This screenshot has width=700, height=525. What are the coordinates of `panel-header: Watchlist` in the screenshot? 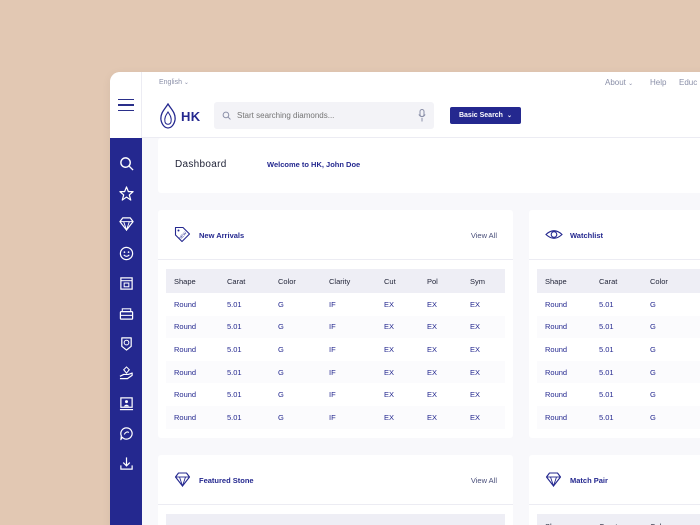 It's located at (614, 235).